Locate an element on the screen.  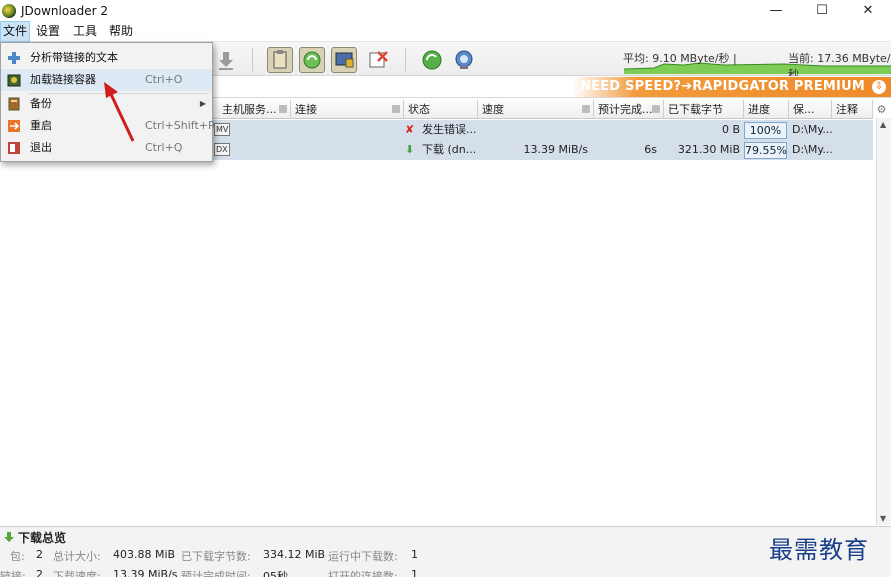
running-downloads-label: 运行中下载数: is located at coordinates (363, 556).